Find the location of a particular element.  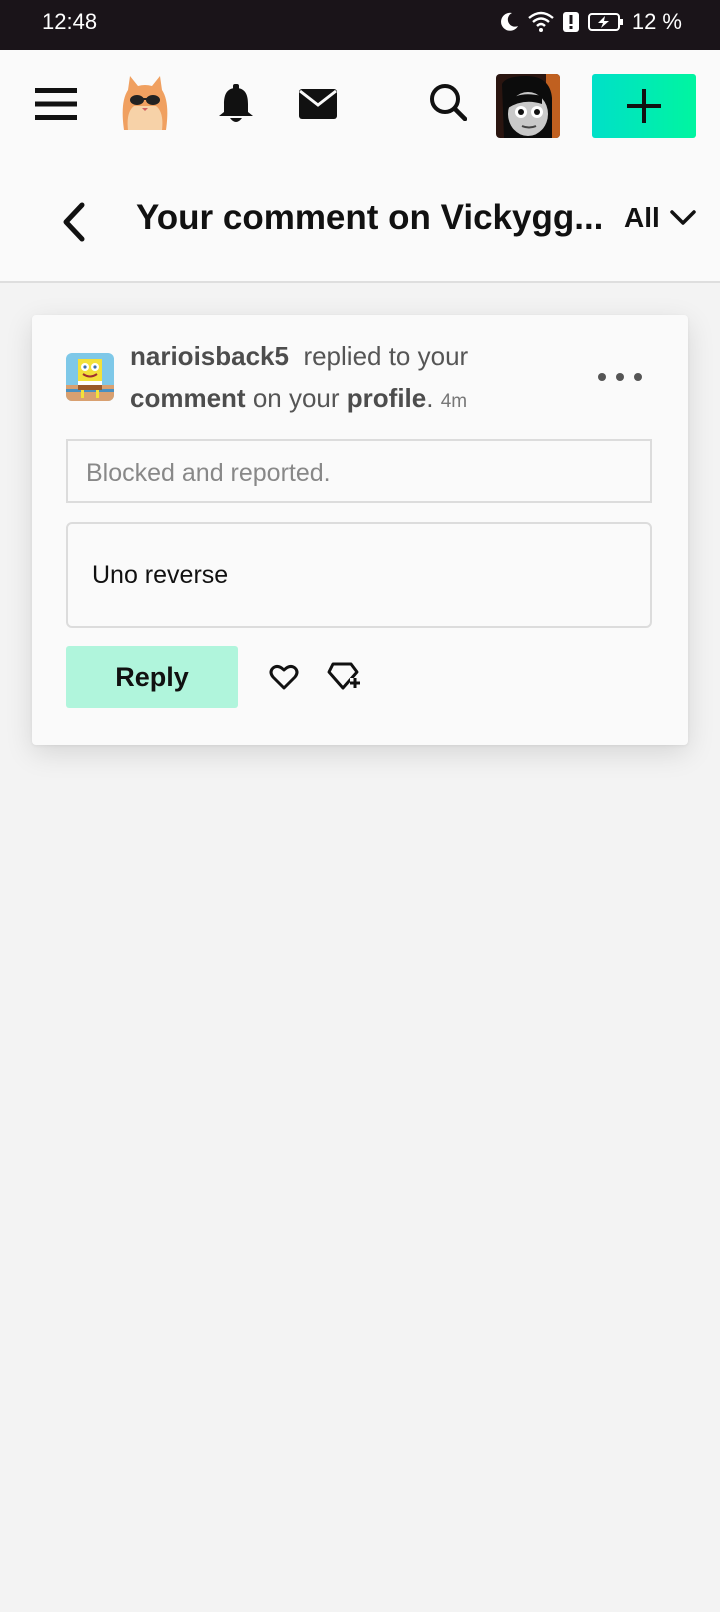

menu-button is located at coordinates (56, 104).